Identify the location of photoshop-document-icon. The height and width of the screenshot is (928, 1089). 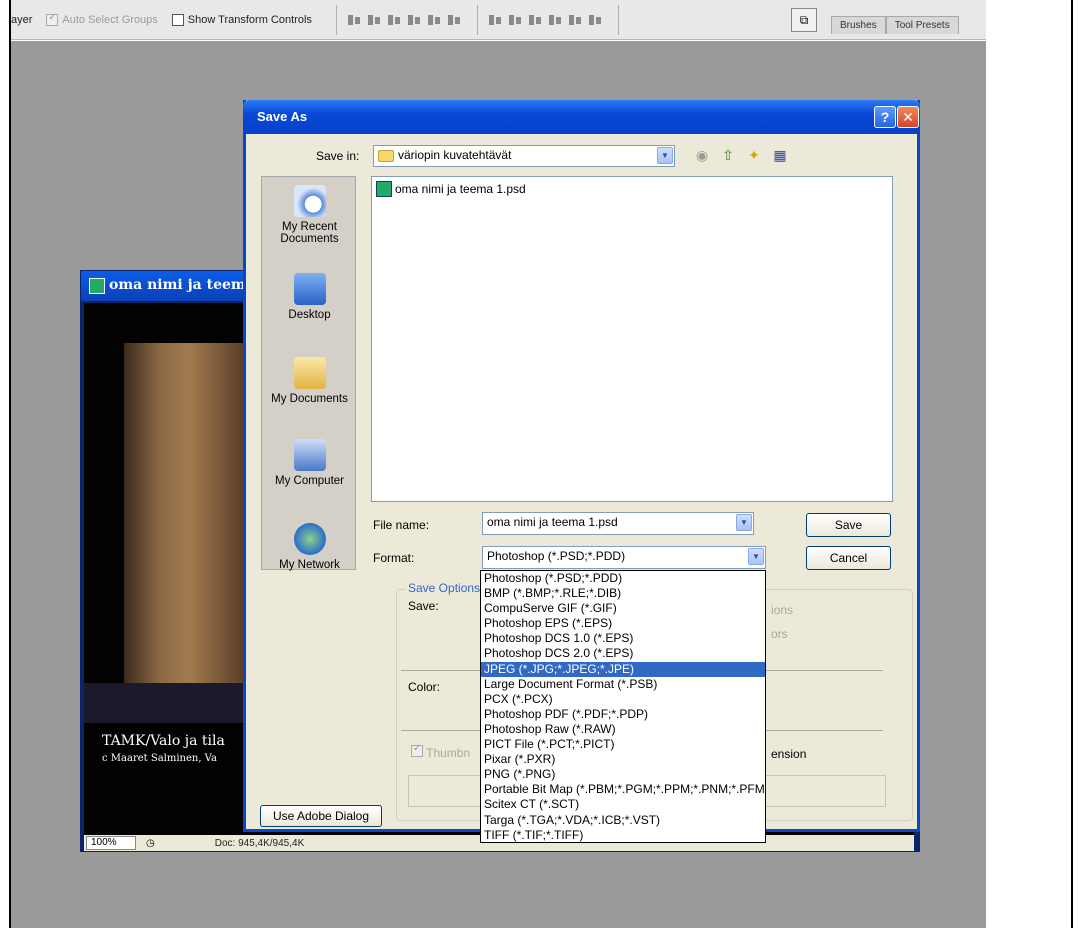
(97, 286).